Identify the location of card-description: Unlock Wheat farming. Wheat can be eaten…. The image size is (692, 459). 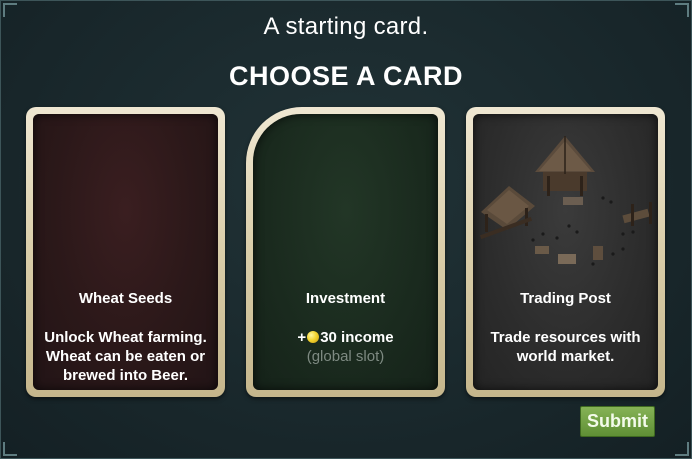
(125, 356).